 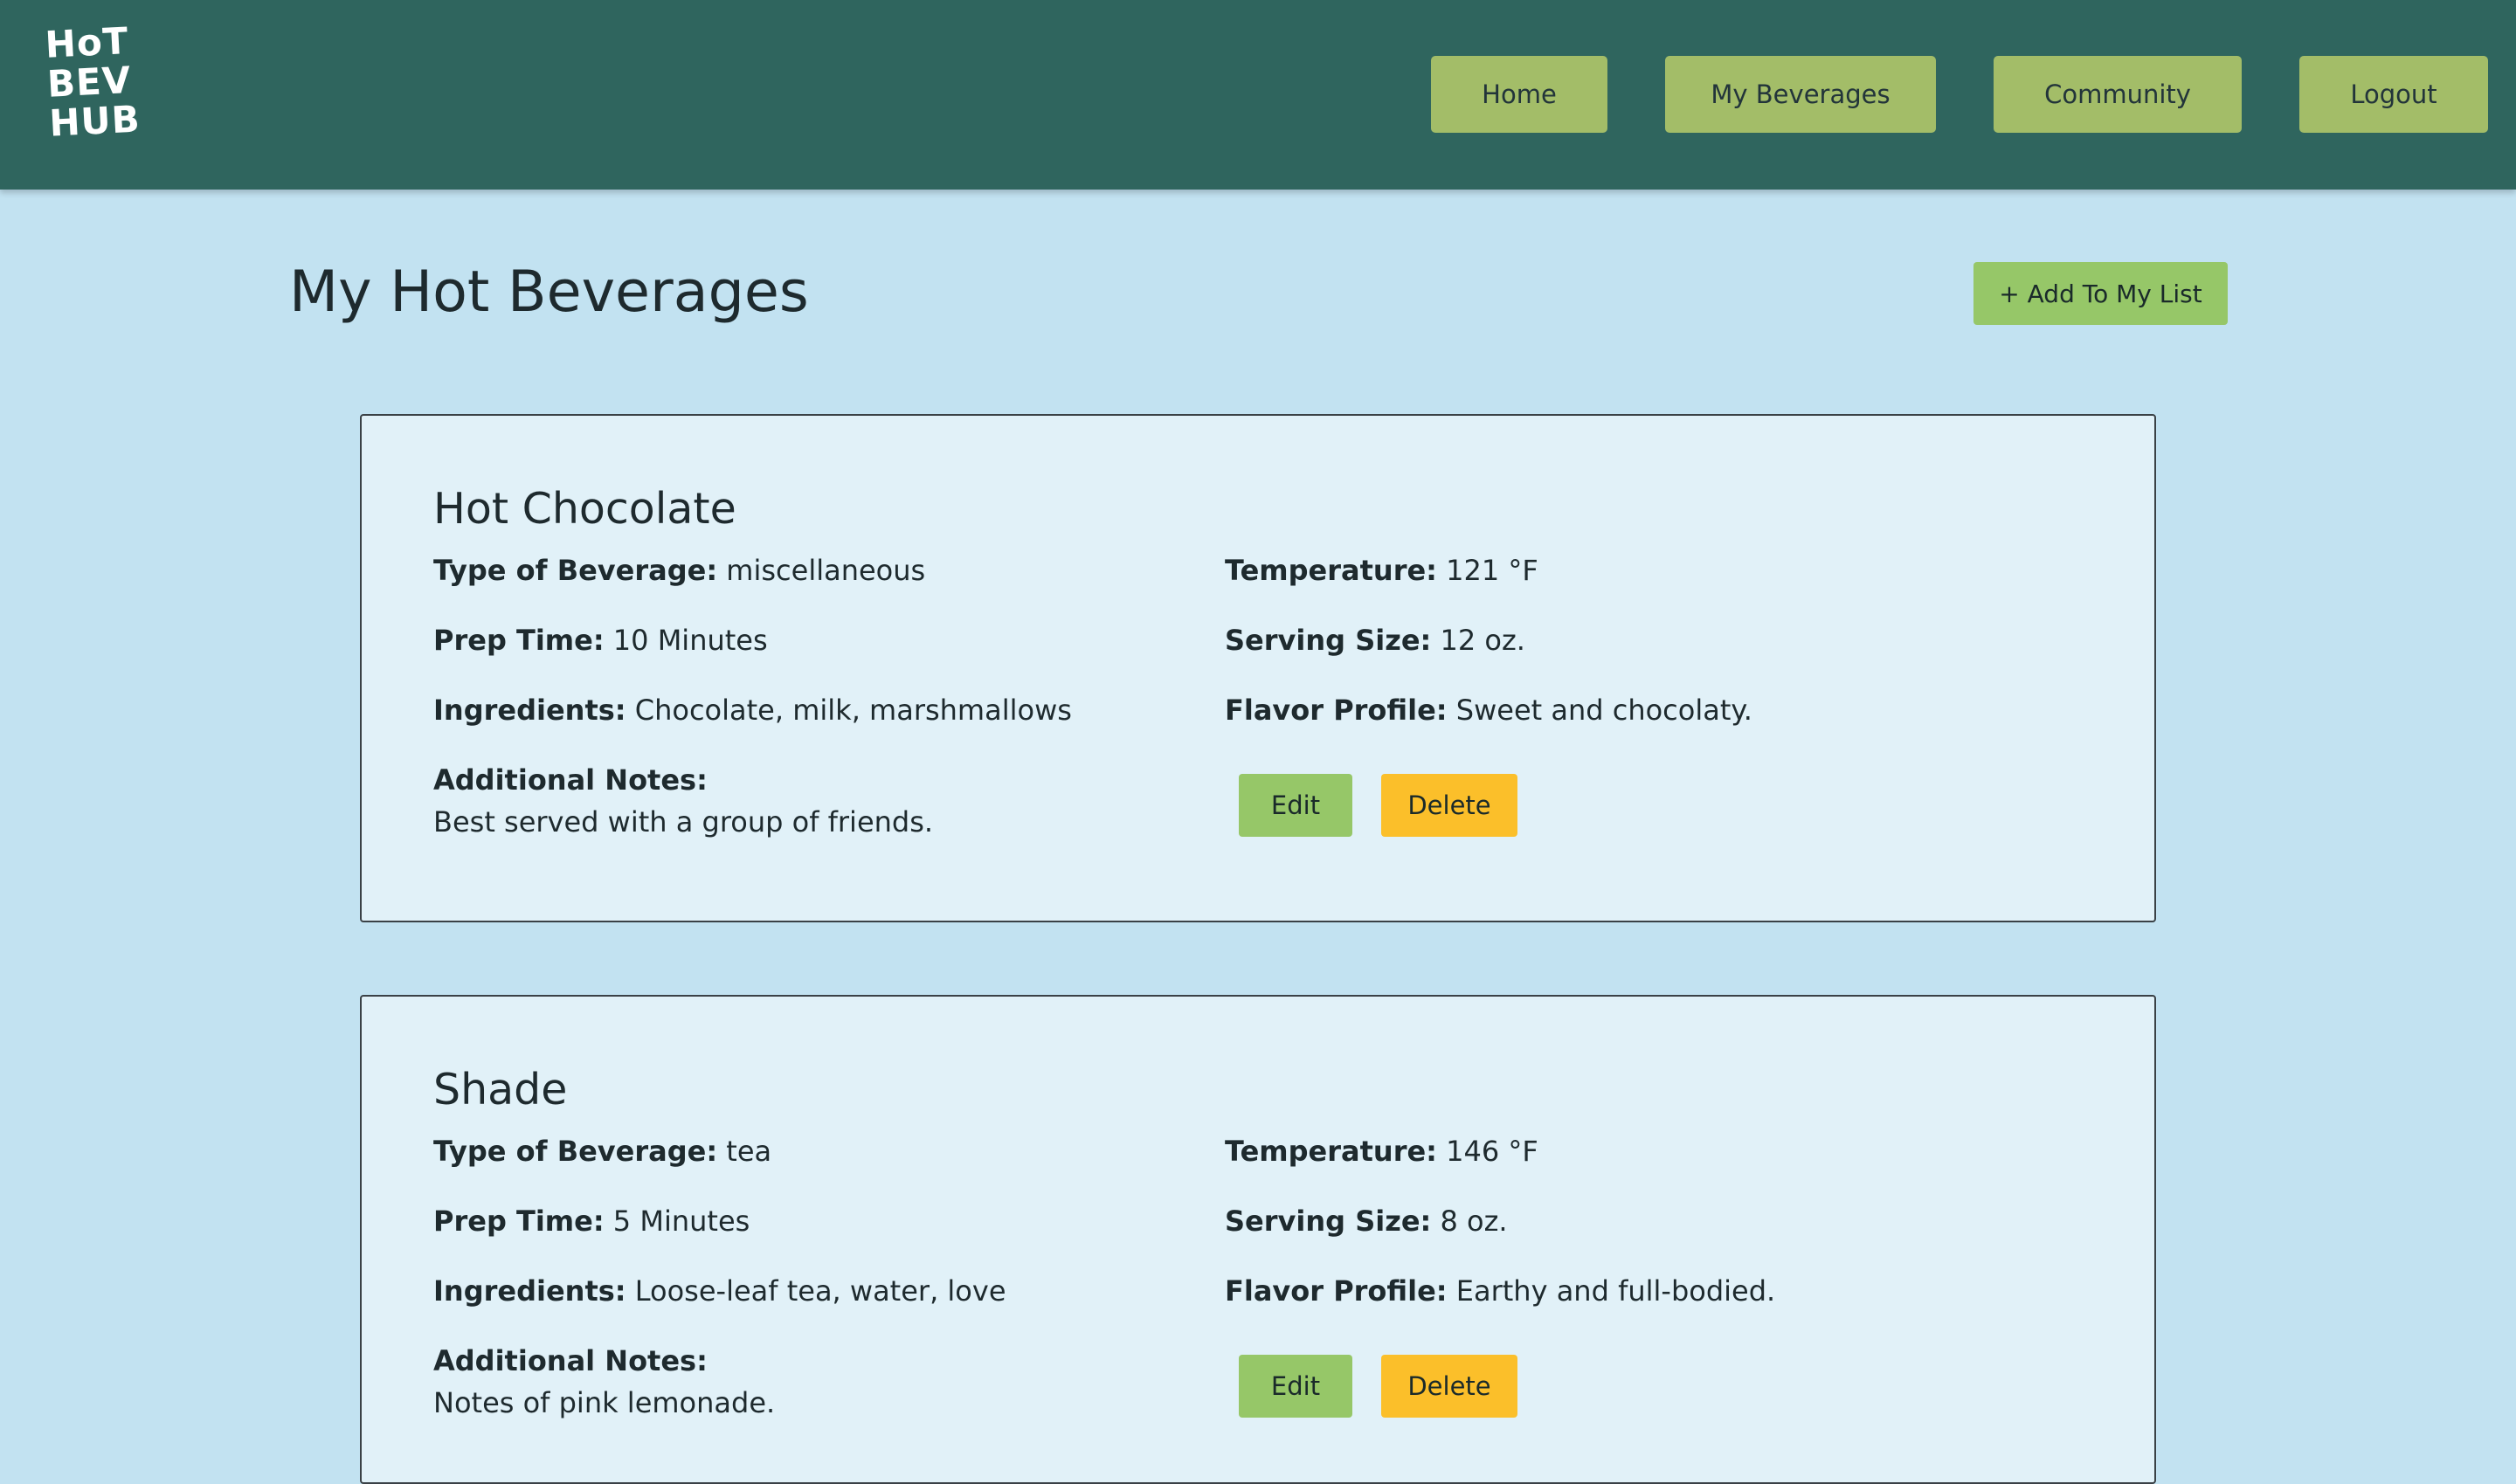 I want to click on beverage-serving-size: Serving Size: 8 oz., so click(x=1366, y=1221).